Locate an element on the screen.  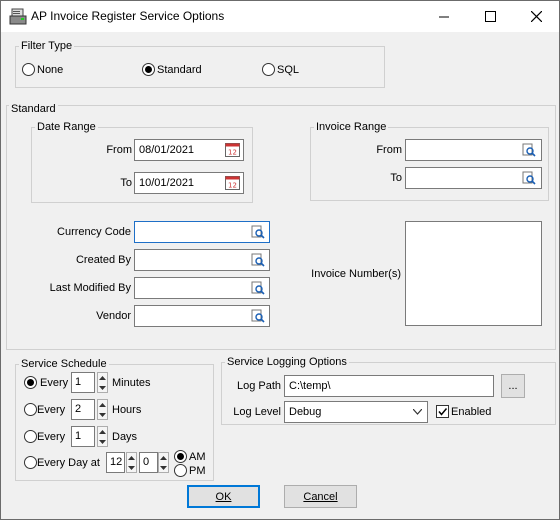
minutes-input: 1 is located at coordinates (83, 382).